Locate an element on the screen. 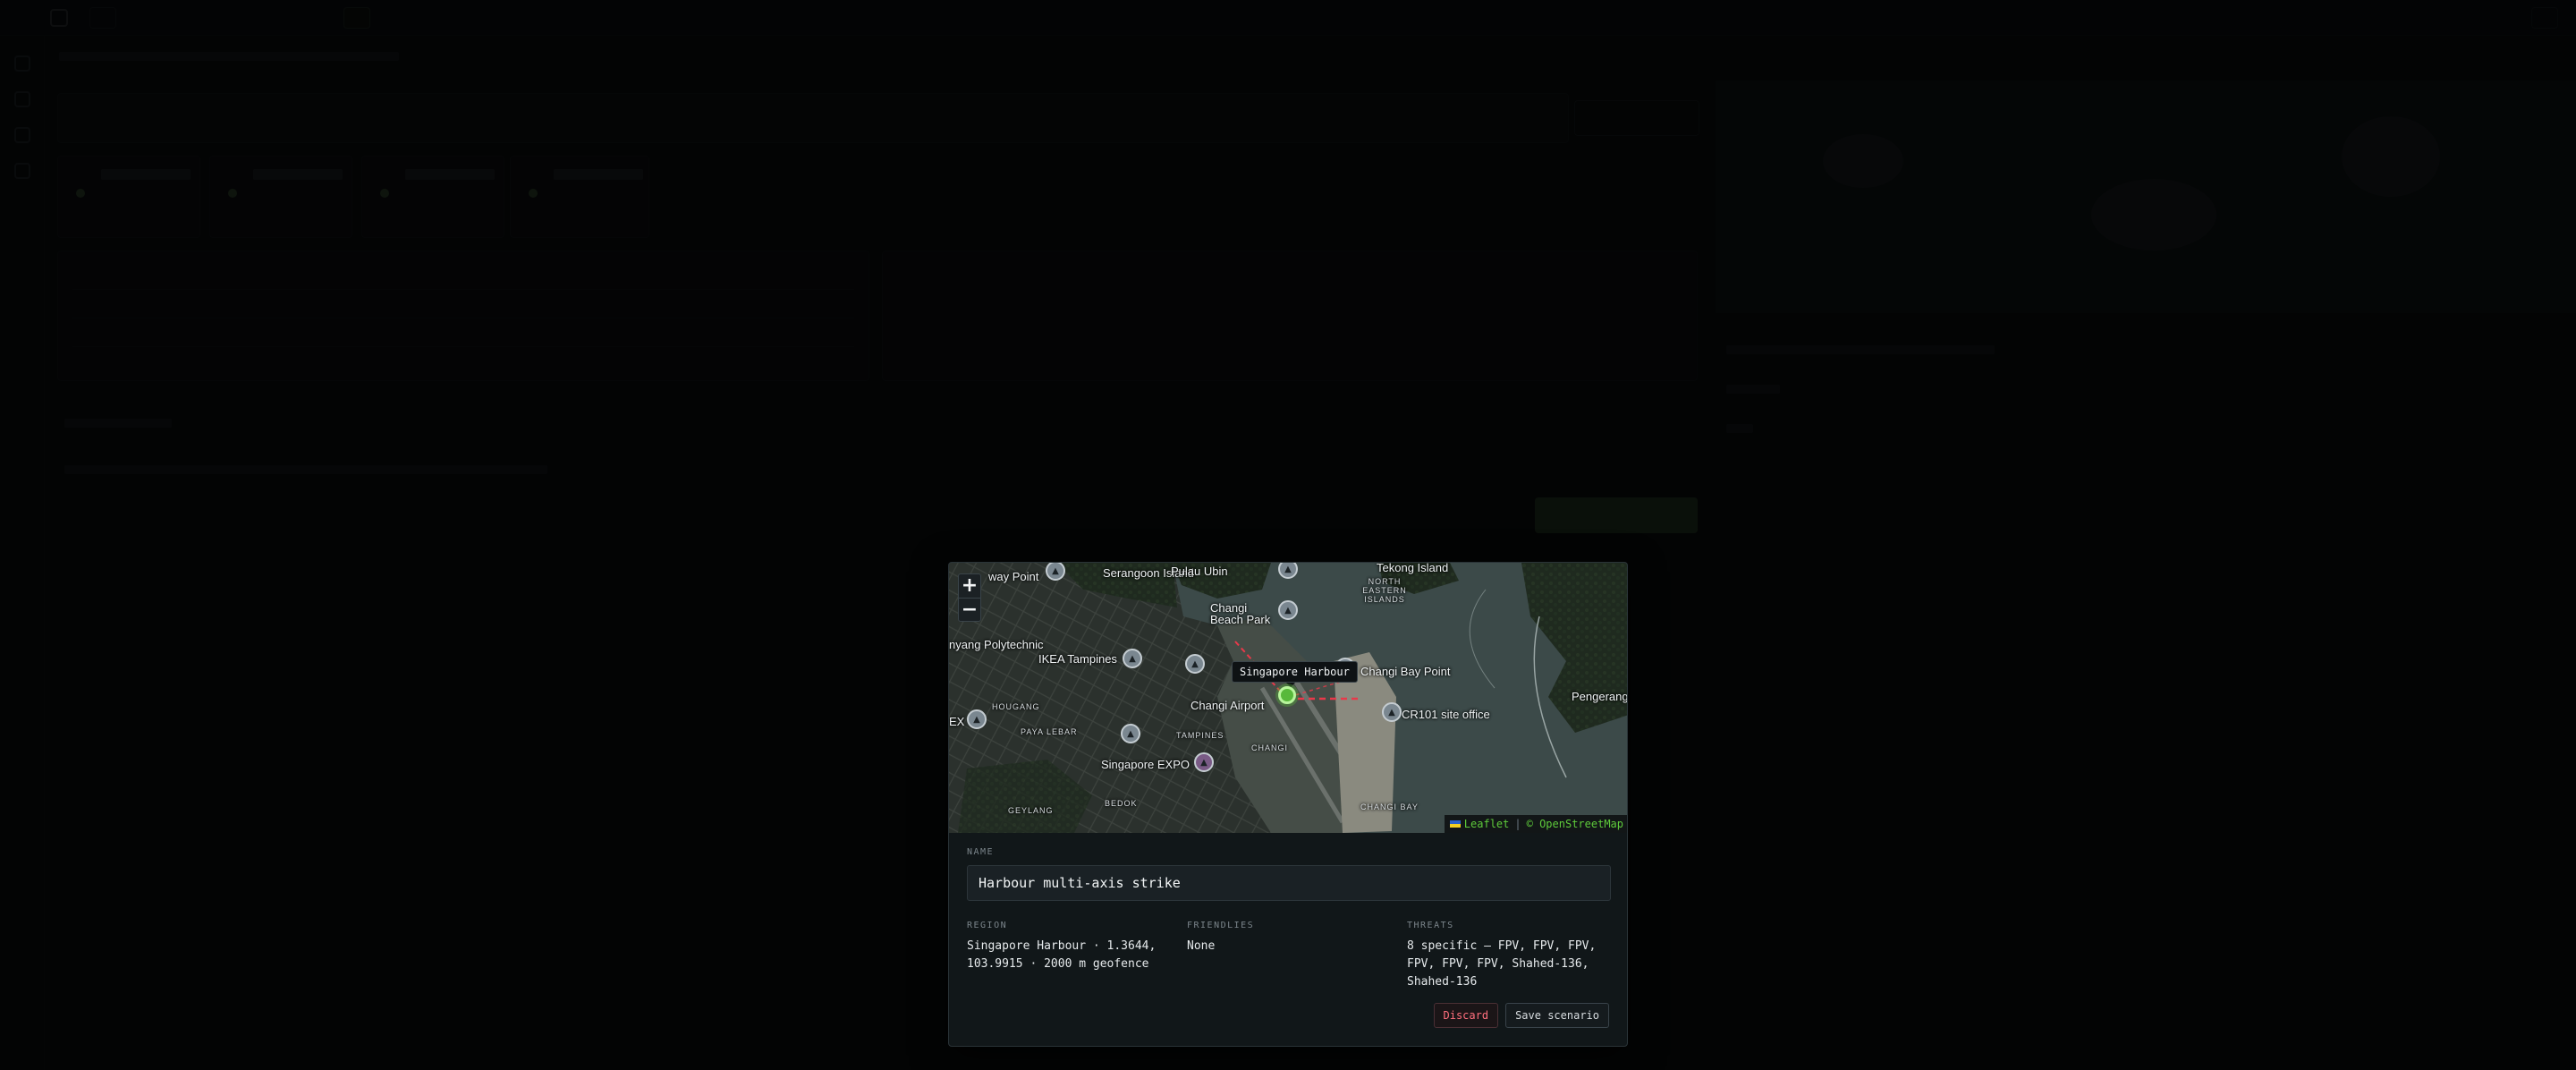 This screenshot has height=1070, width=2576. map-label: CHANGI is located at coordinates (1270, 747).